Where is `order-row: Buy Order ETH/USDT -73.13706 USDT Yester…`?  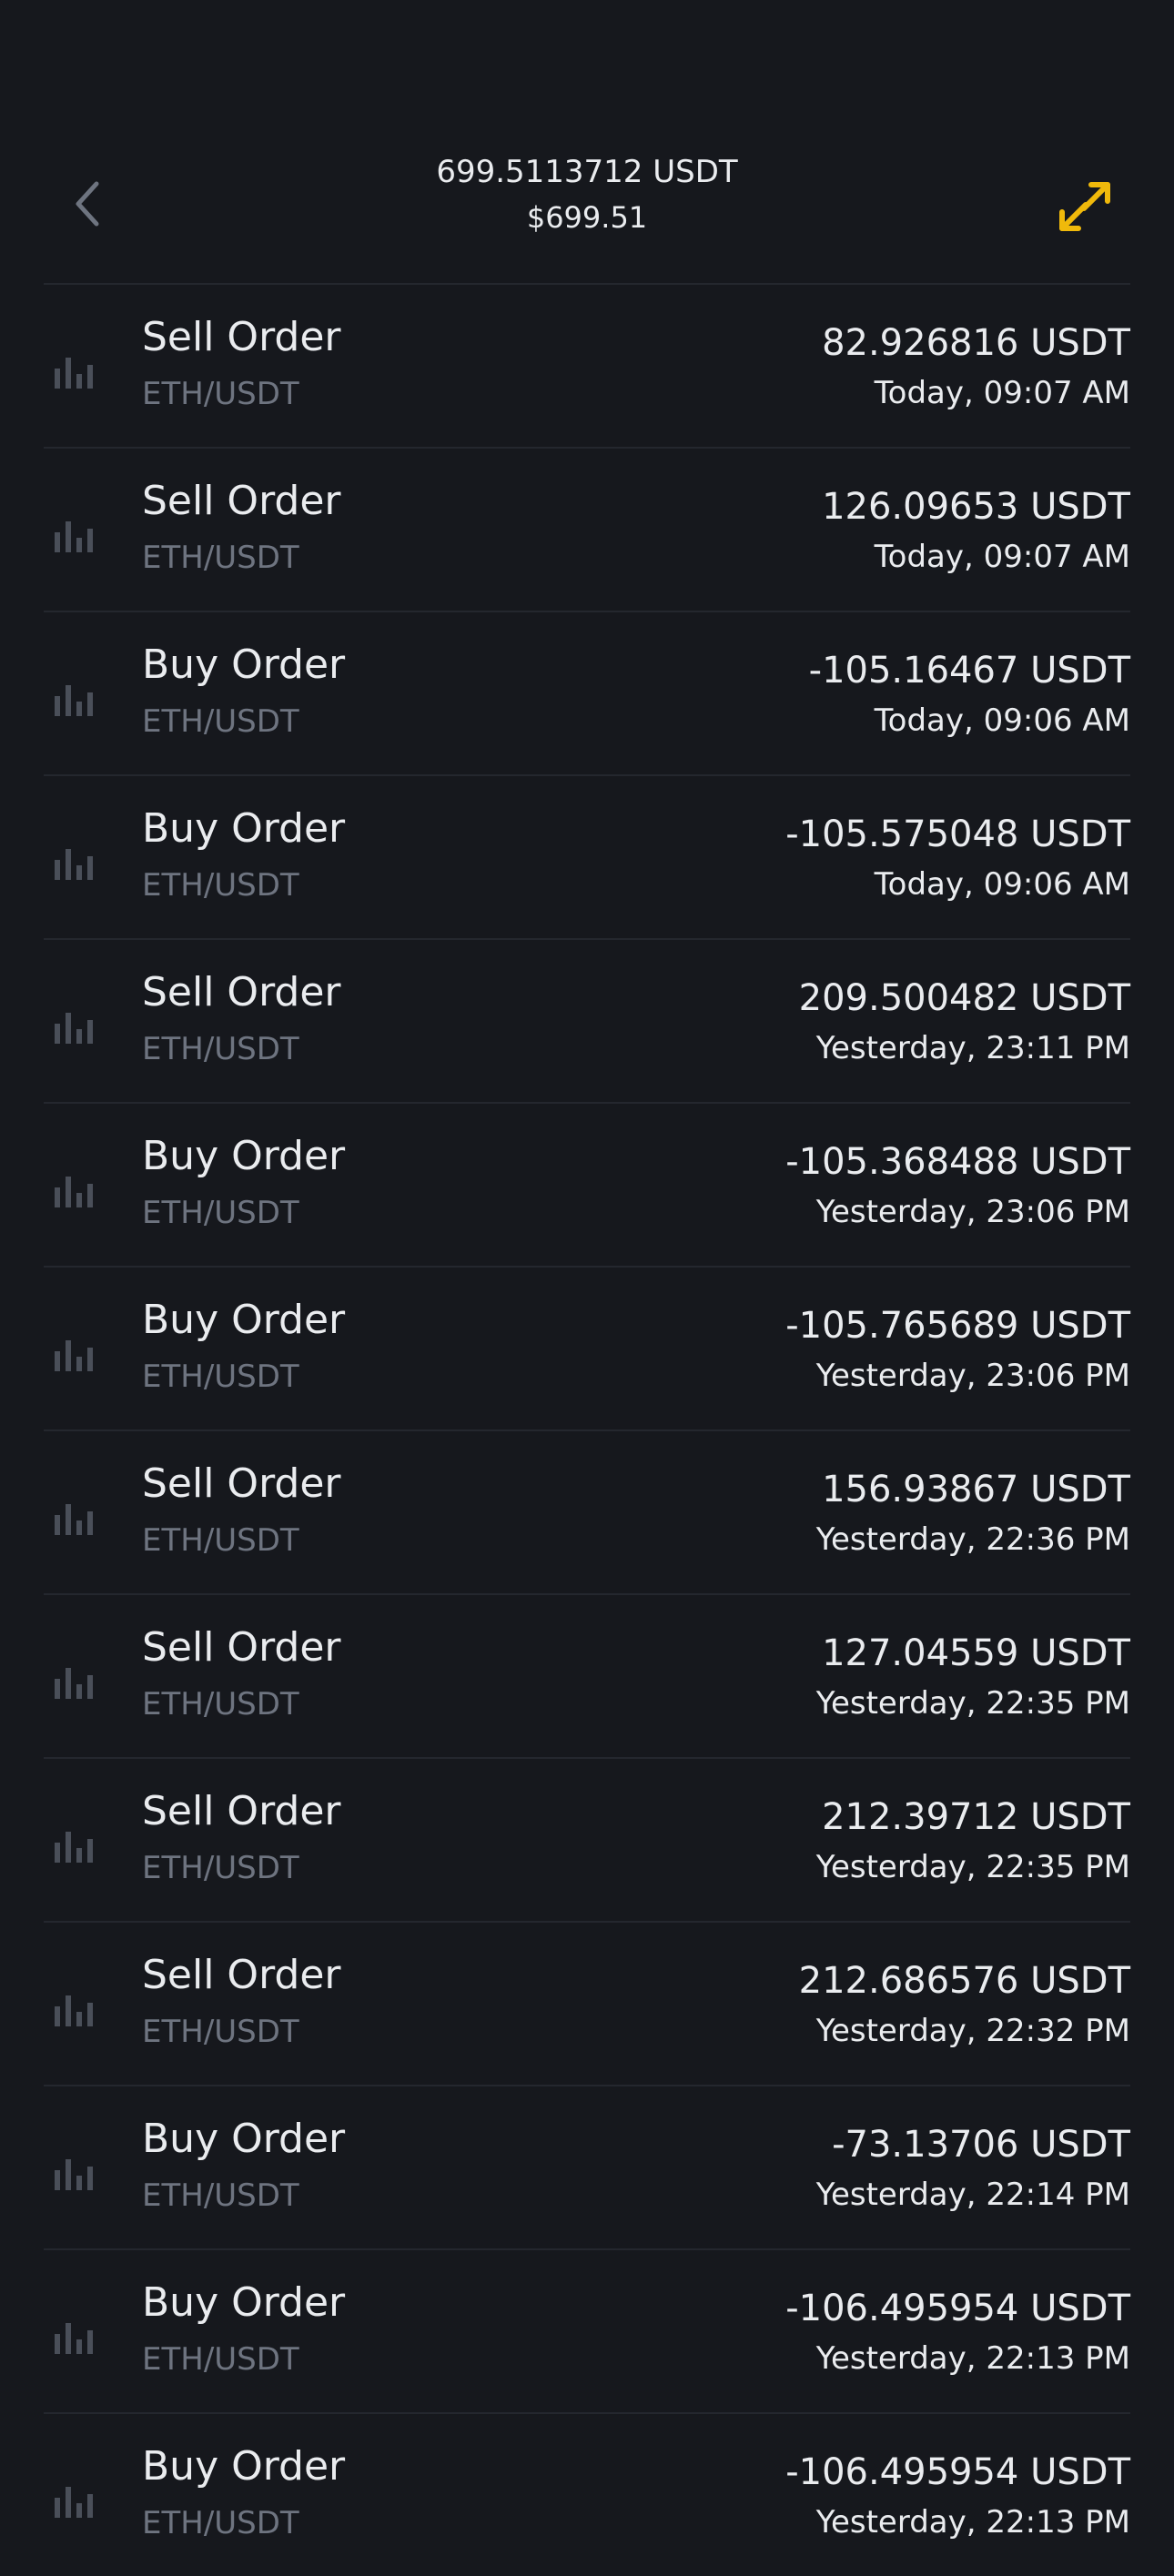 order-row: Buy Order ETH/USDT -73.13706 USDT Yester… is located at coordinates (587, 2166).